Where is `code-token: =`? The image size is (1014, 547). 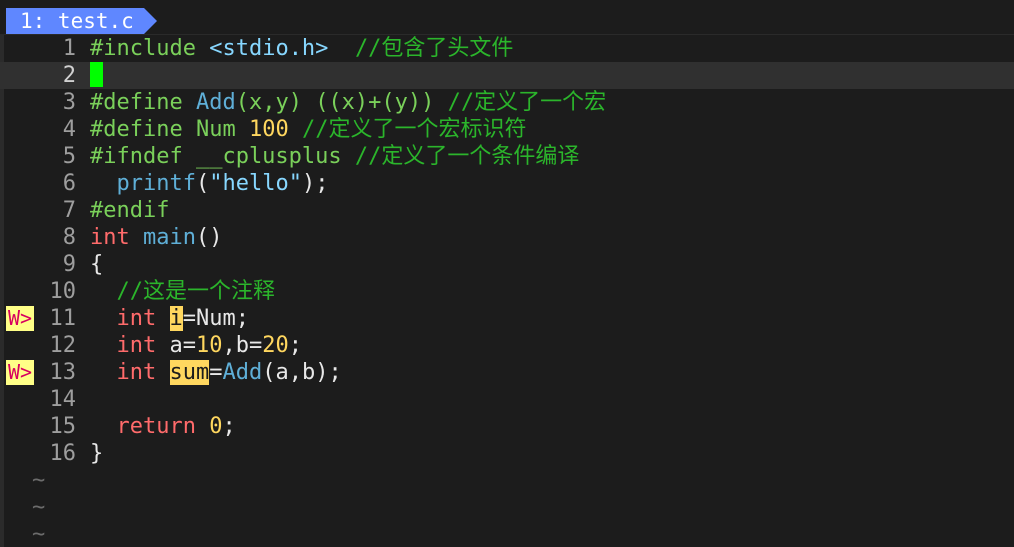 code-token: = is located at coordinates (216, 372).